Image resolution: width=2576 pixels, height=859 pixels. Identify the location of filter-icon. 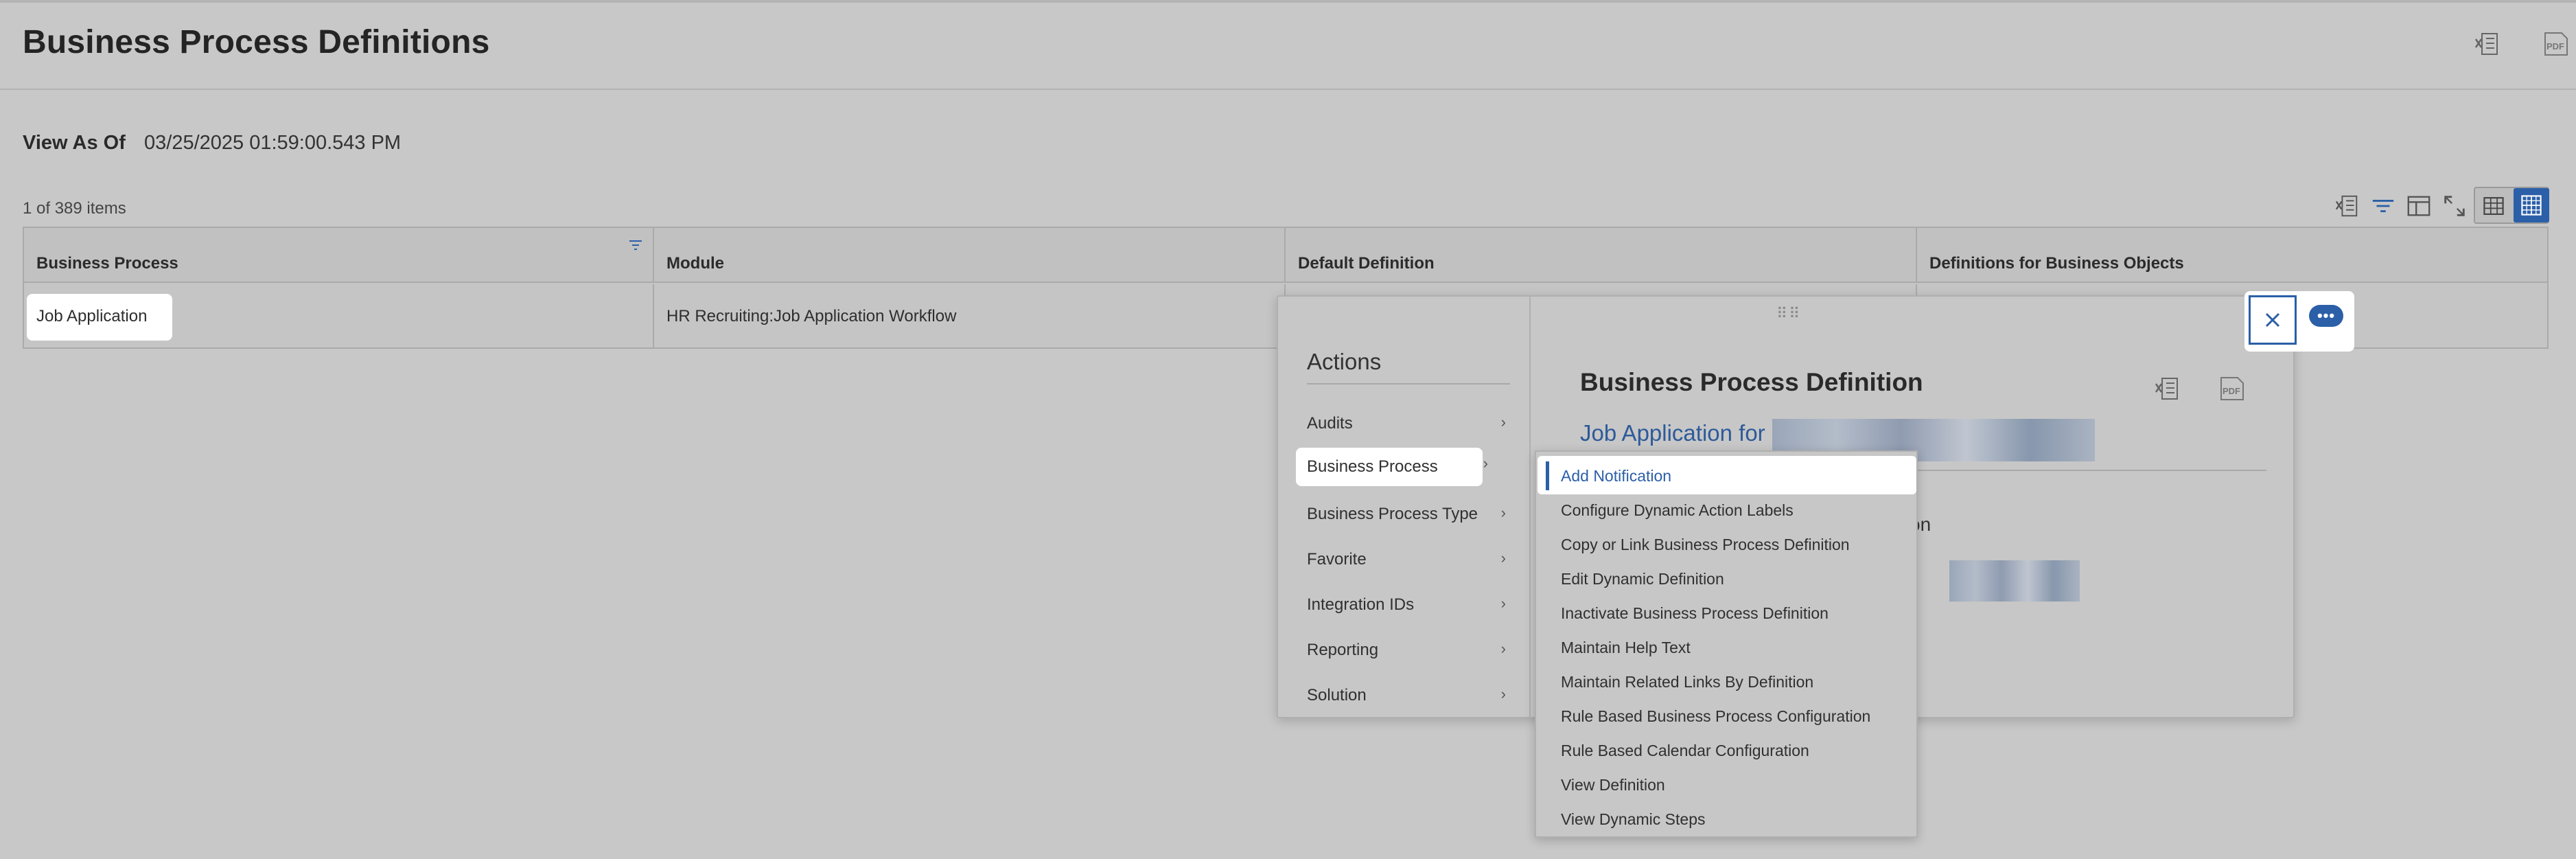
(2383, 206).